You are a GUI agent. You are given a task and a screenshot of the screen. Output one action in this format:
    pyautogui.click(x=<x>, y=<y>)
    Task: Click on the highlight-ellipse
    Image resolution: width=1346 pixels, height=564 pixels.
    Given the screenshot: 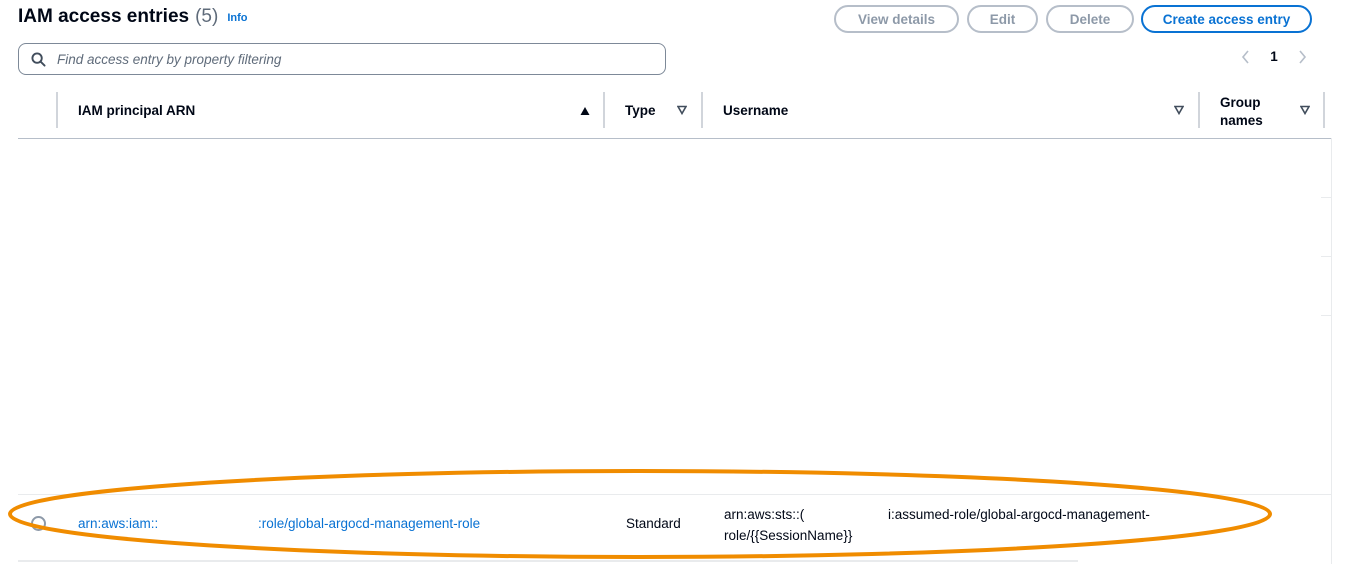 What is the action you would take?
    pyautogui.click(x=640, y=514)
    